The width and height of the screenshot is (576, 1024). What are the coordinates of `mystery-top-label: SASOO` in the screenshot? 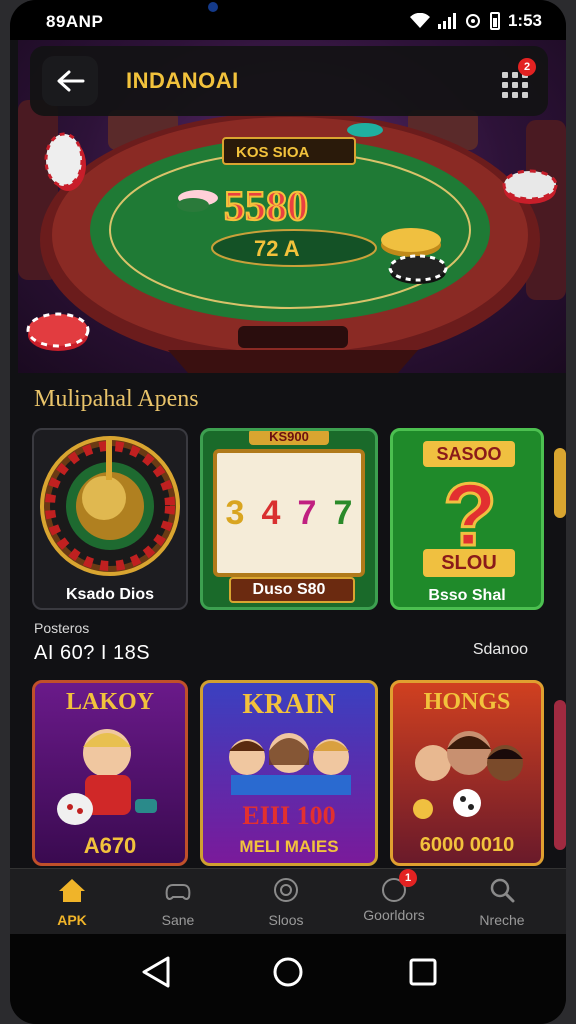 It's located at (469, 454).